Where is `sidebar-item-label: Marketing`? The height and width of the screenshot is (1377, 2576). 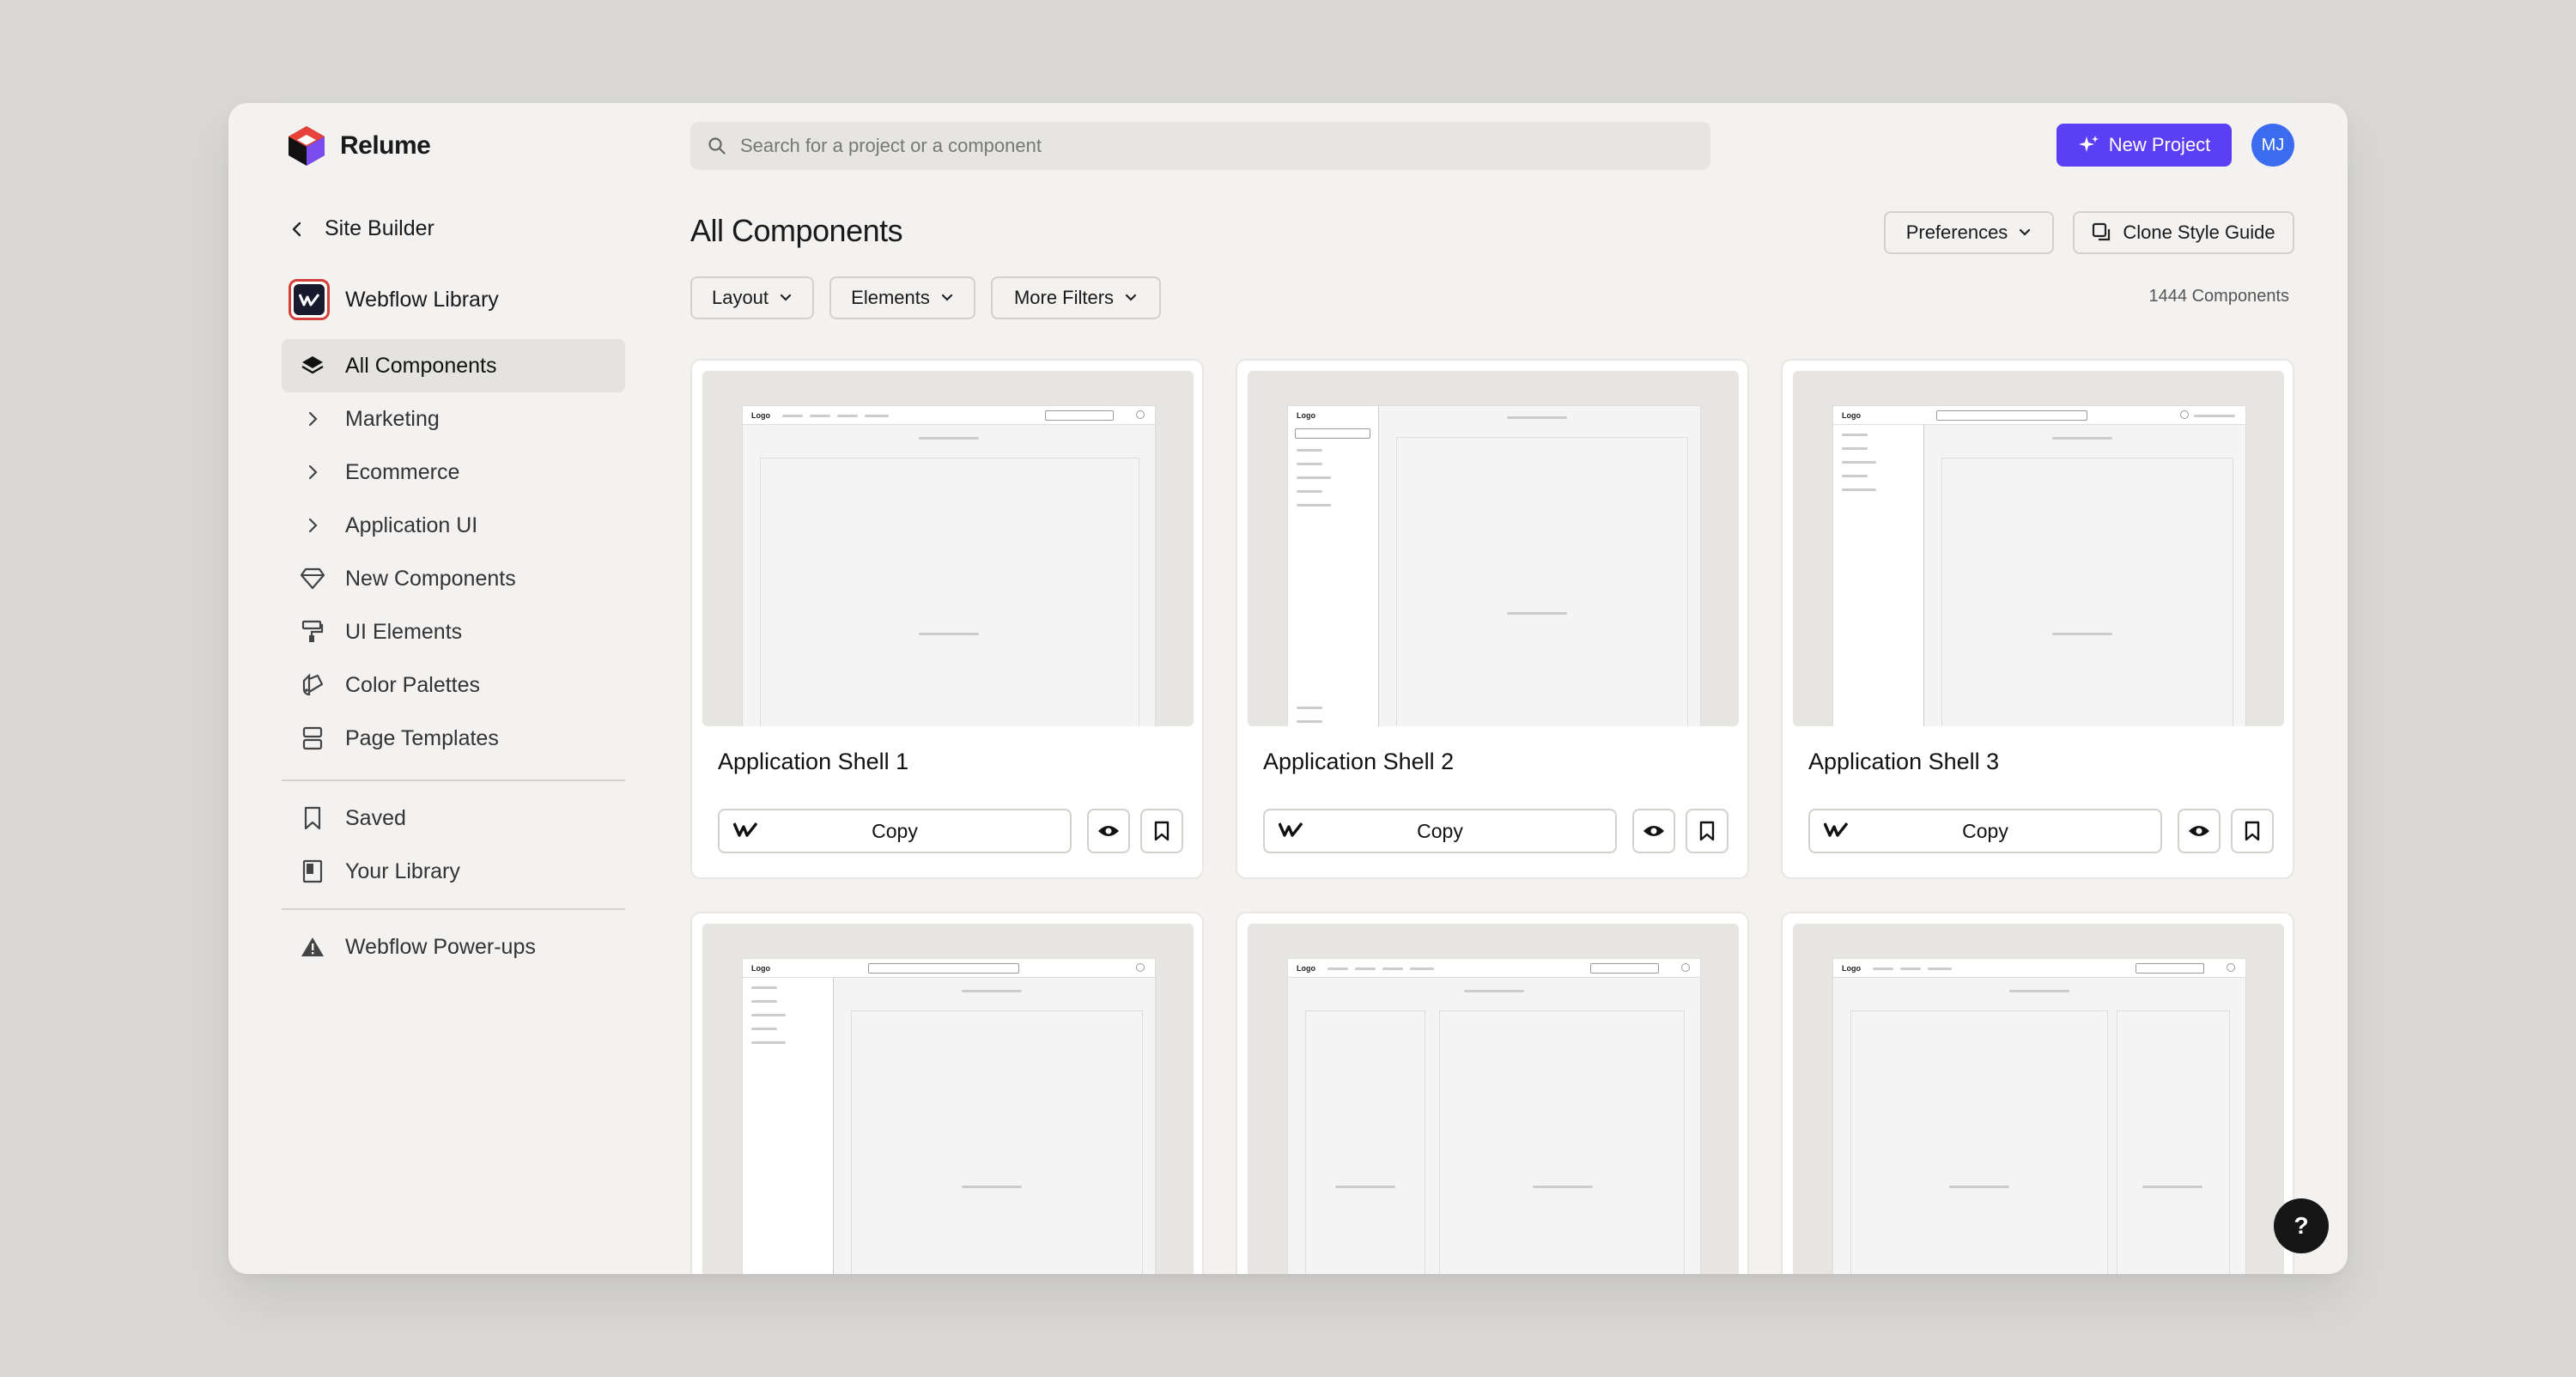 sidebar-item-label: Marketing is located at coordinates (392, 419).